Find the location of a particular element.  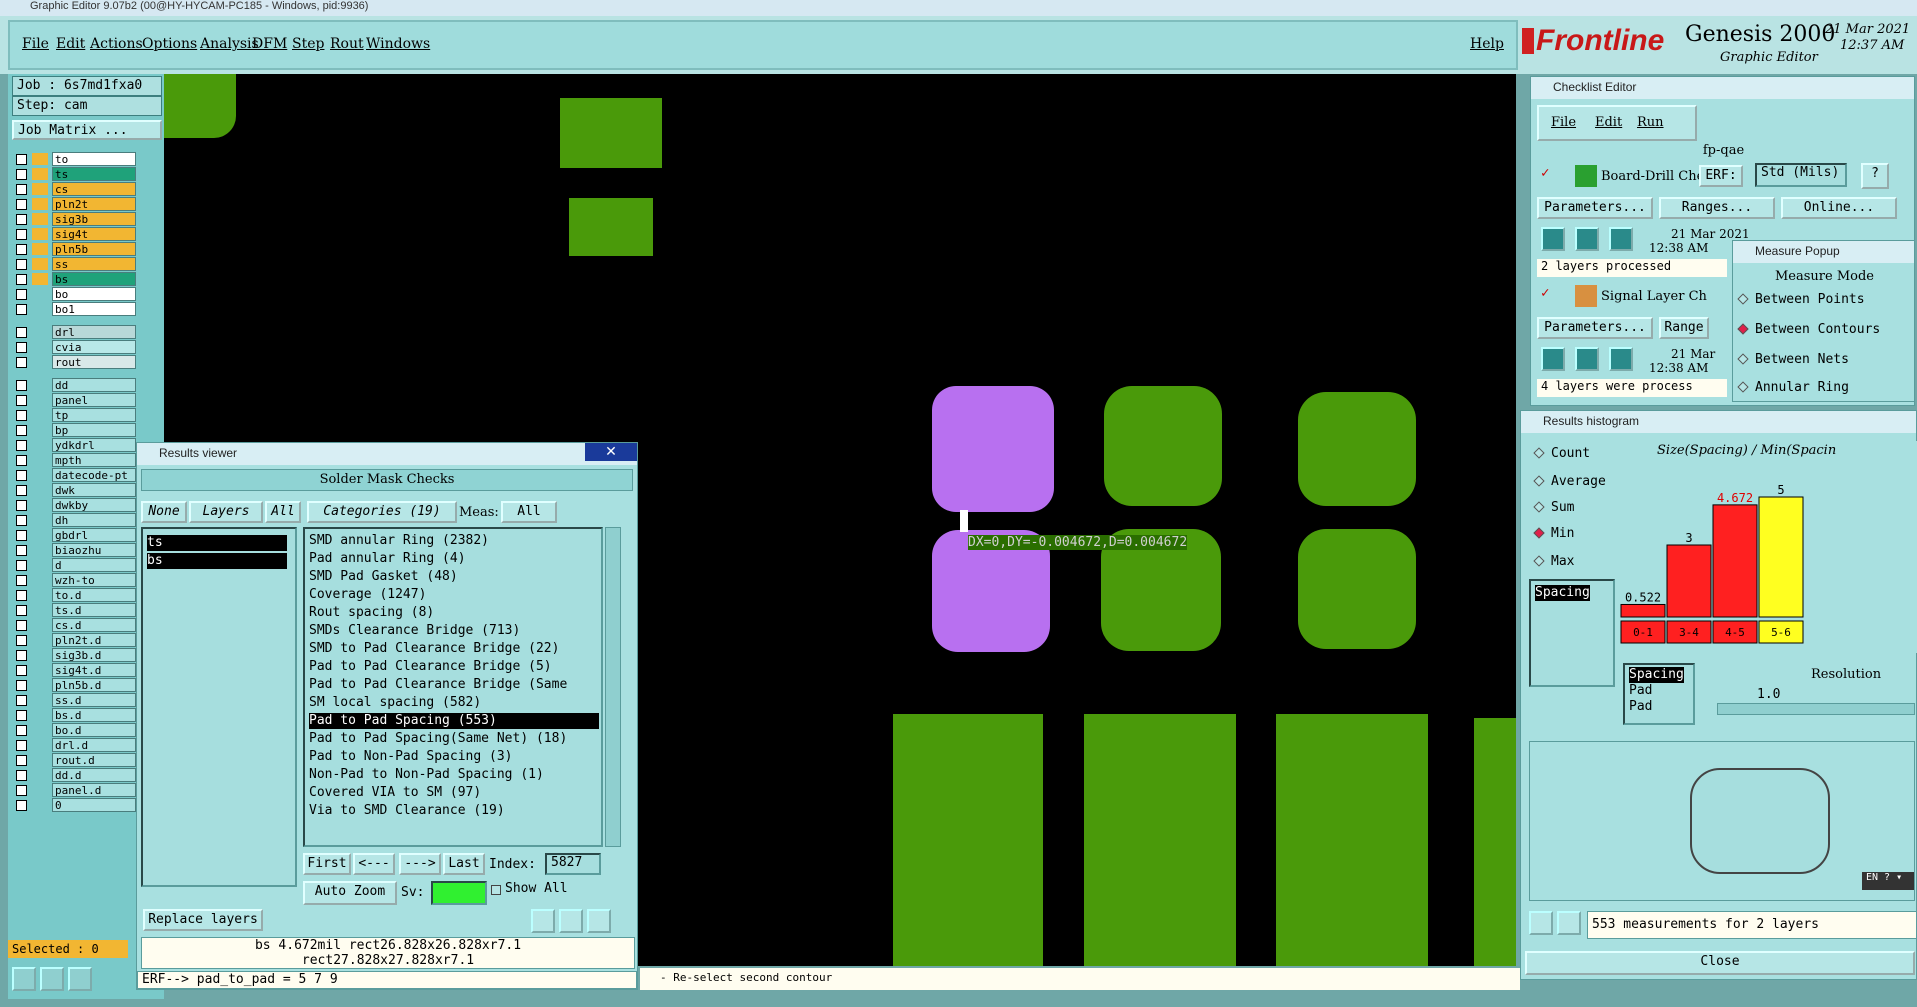

show-all-checkbox is located at coordinates (496, 890).